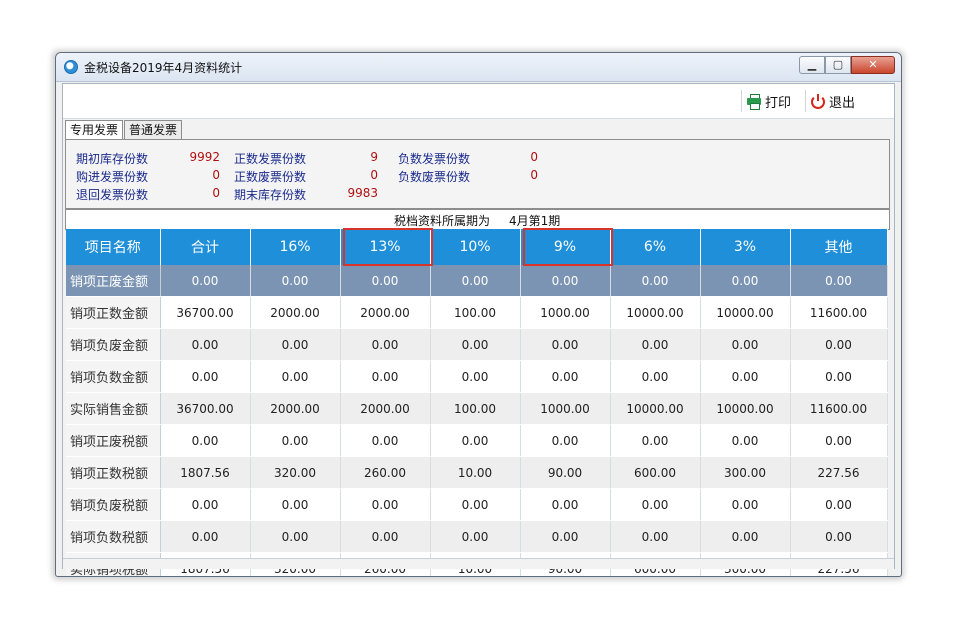 This screenshot has width=960, height=630. What do you see at coordinates (113, 536) in the screenshot?
I see `row-name-cell: 销项负数税额` at bounding box center [113, 536].